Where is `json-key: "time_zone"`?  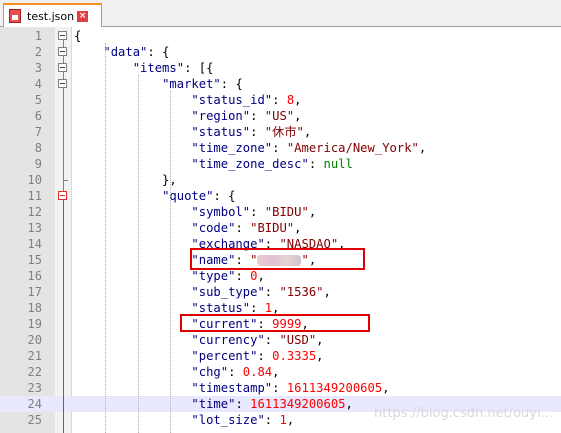 json-key: "time_zone" is located at coordinates (232, 148).